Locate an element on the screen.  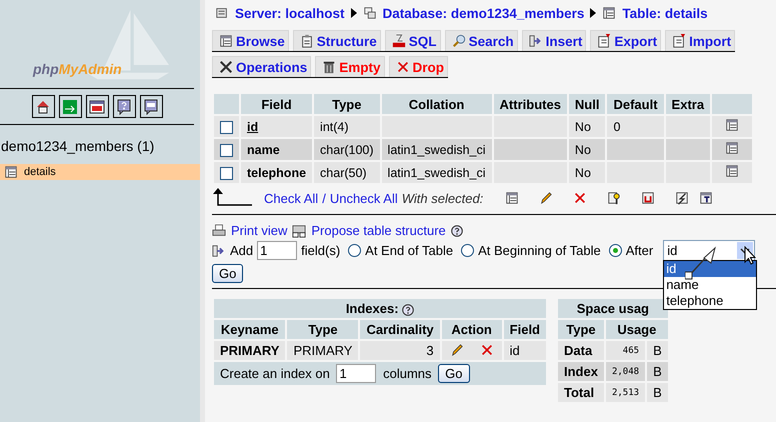
table-cell: 3 is located at coordinates (400, 350).